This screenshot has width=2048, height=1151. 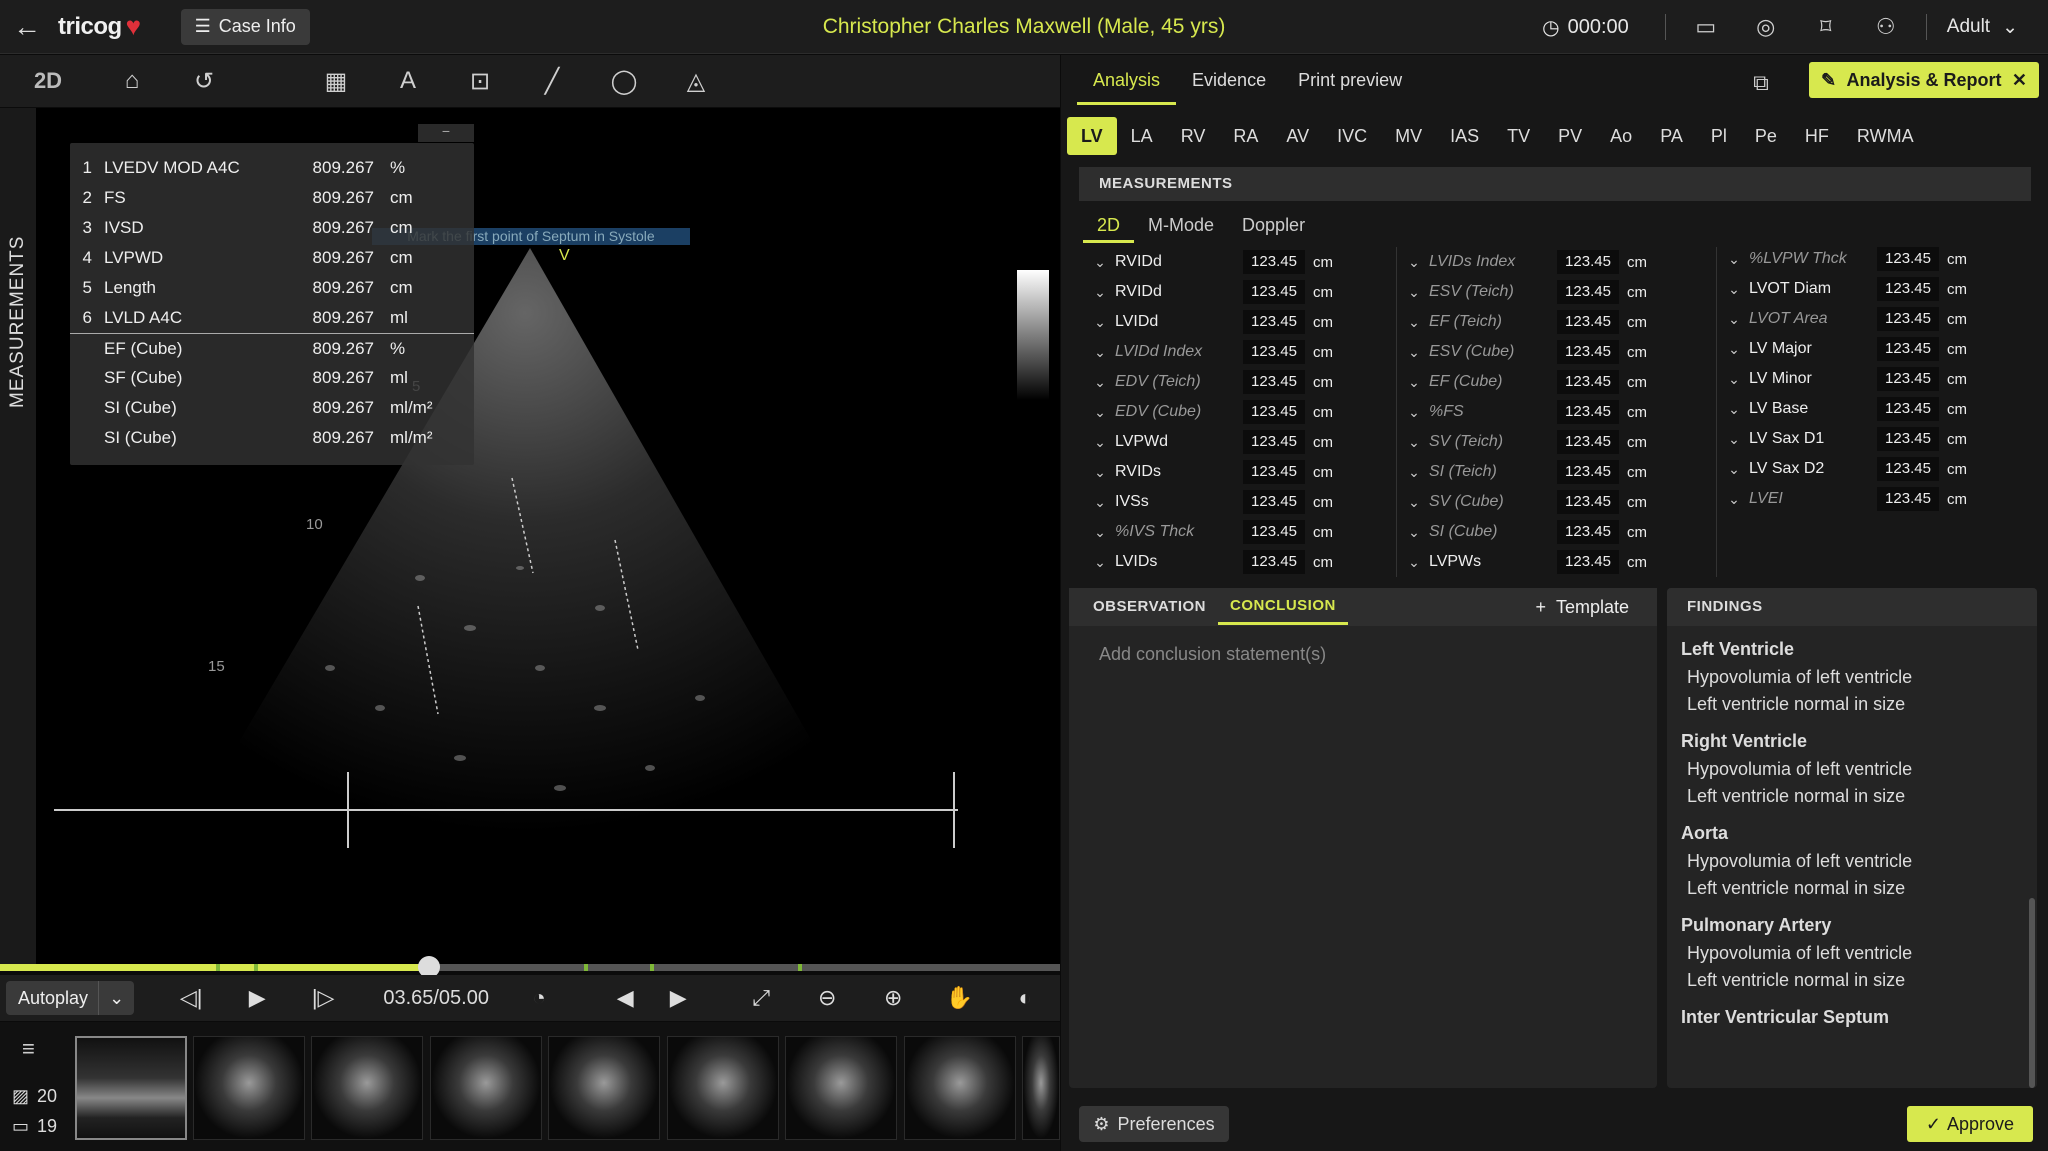 I want to click on conclusion-input: Add conclusion statement(s), so click(x=1378, y=654).